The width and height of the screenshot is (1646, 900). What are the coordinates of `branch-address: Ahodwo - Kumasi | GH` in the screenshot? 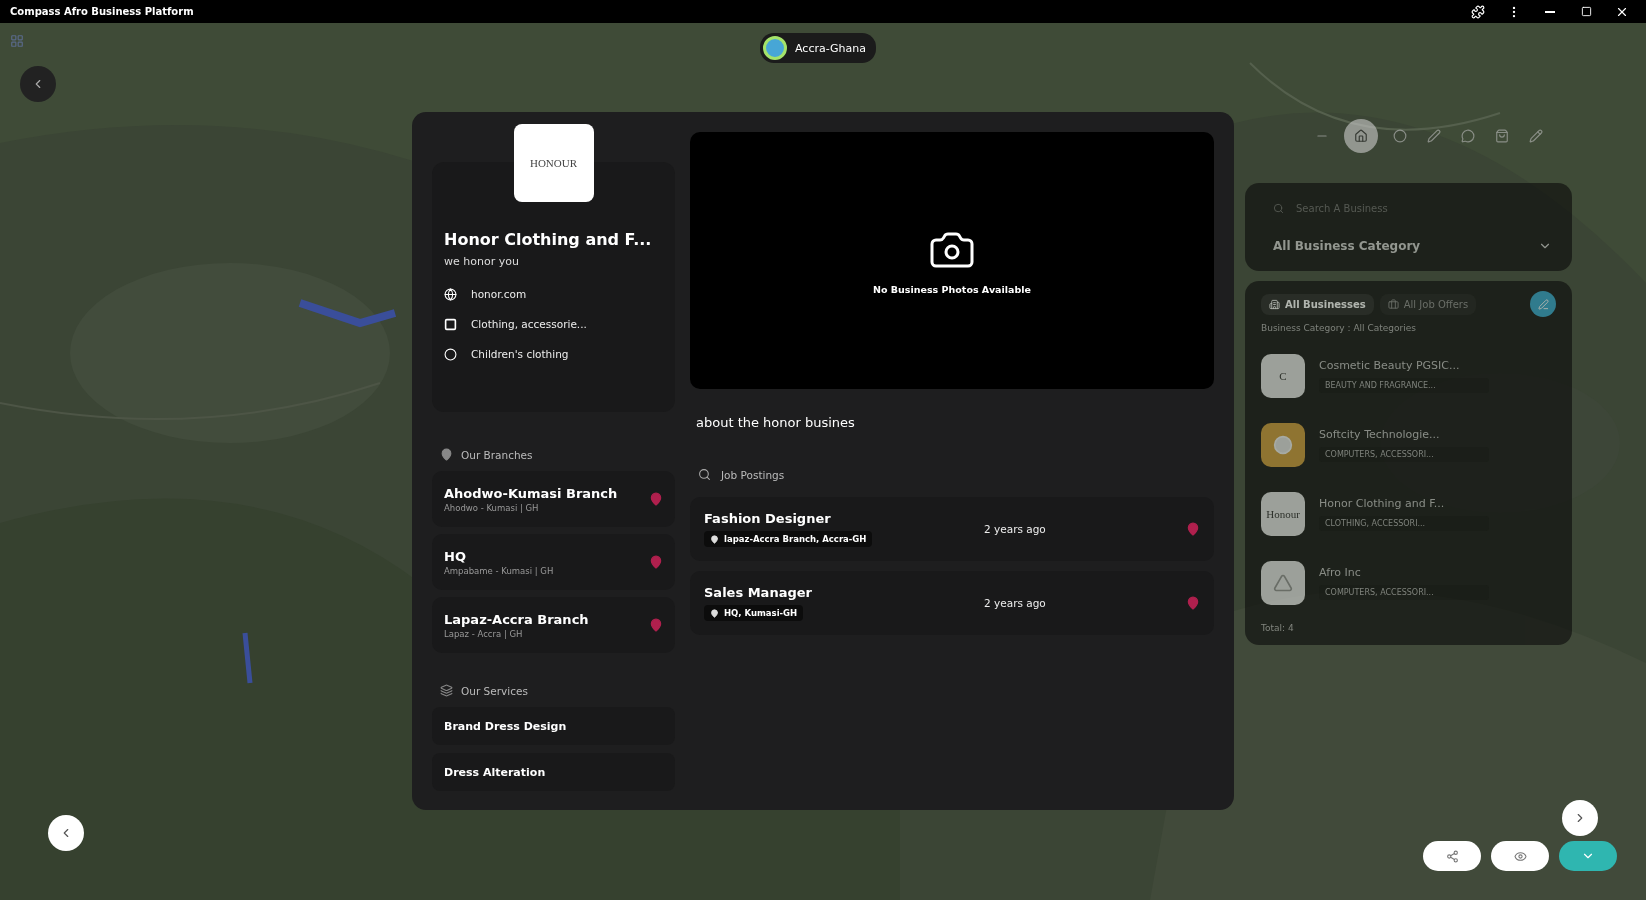 It's located at (492, 507).